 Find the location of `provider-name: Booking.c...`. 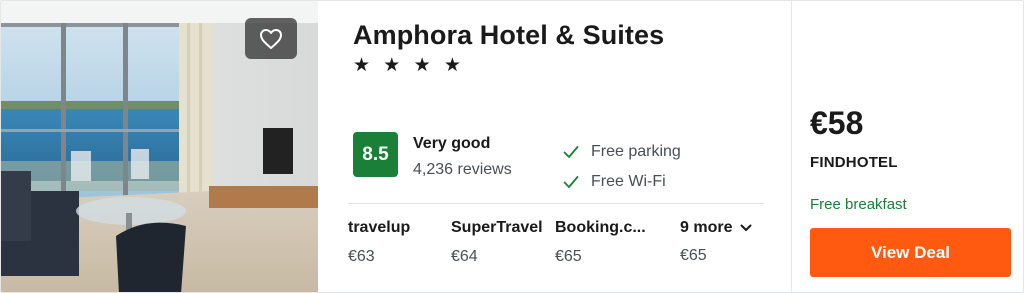

provider-name: Booking.c... is located at coordinates (600, 227).